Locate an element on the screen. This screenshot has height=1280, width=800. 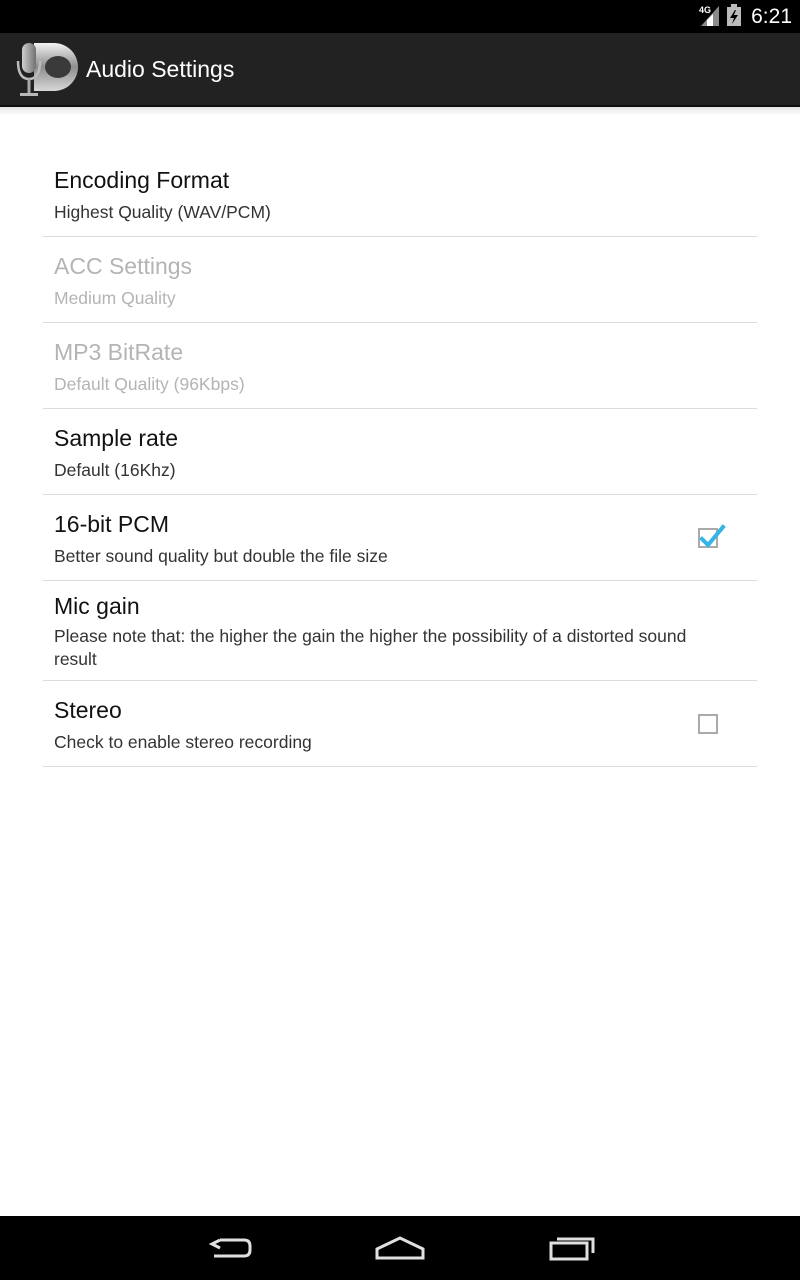
pref-title: Encoding Format is located at coordinates (142, 180).